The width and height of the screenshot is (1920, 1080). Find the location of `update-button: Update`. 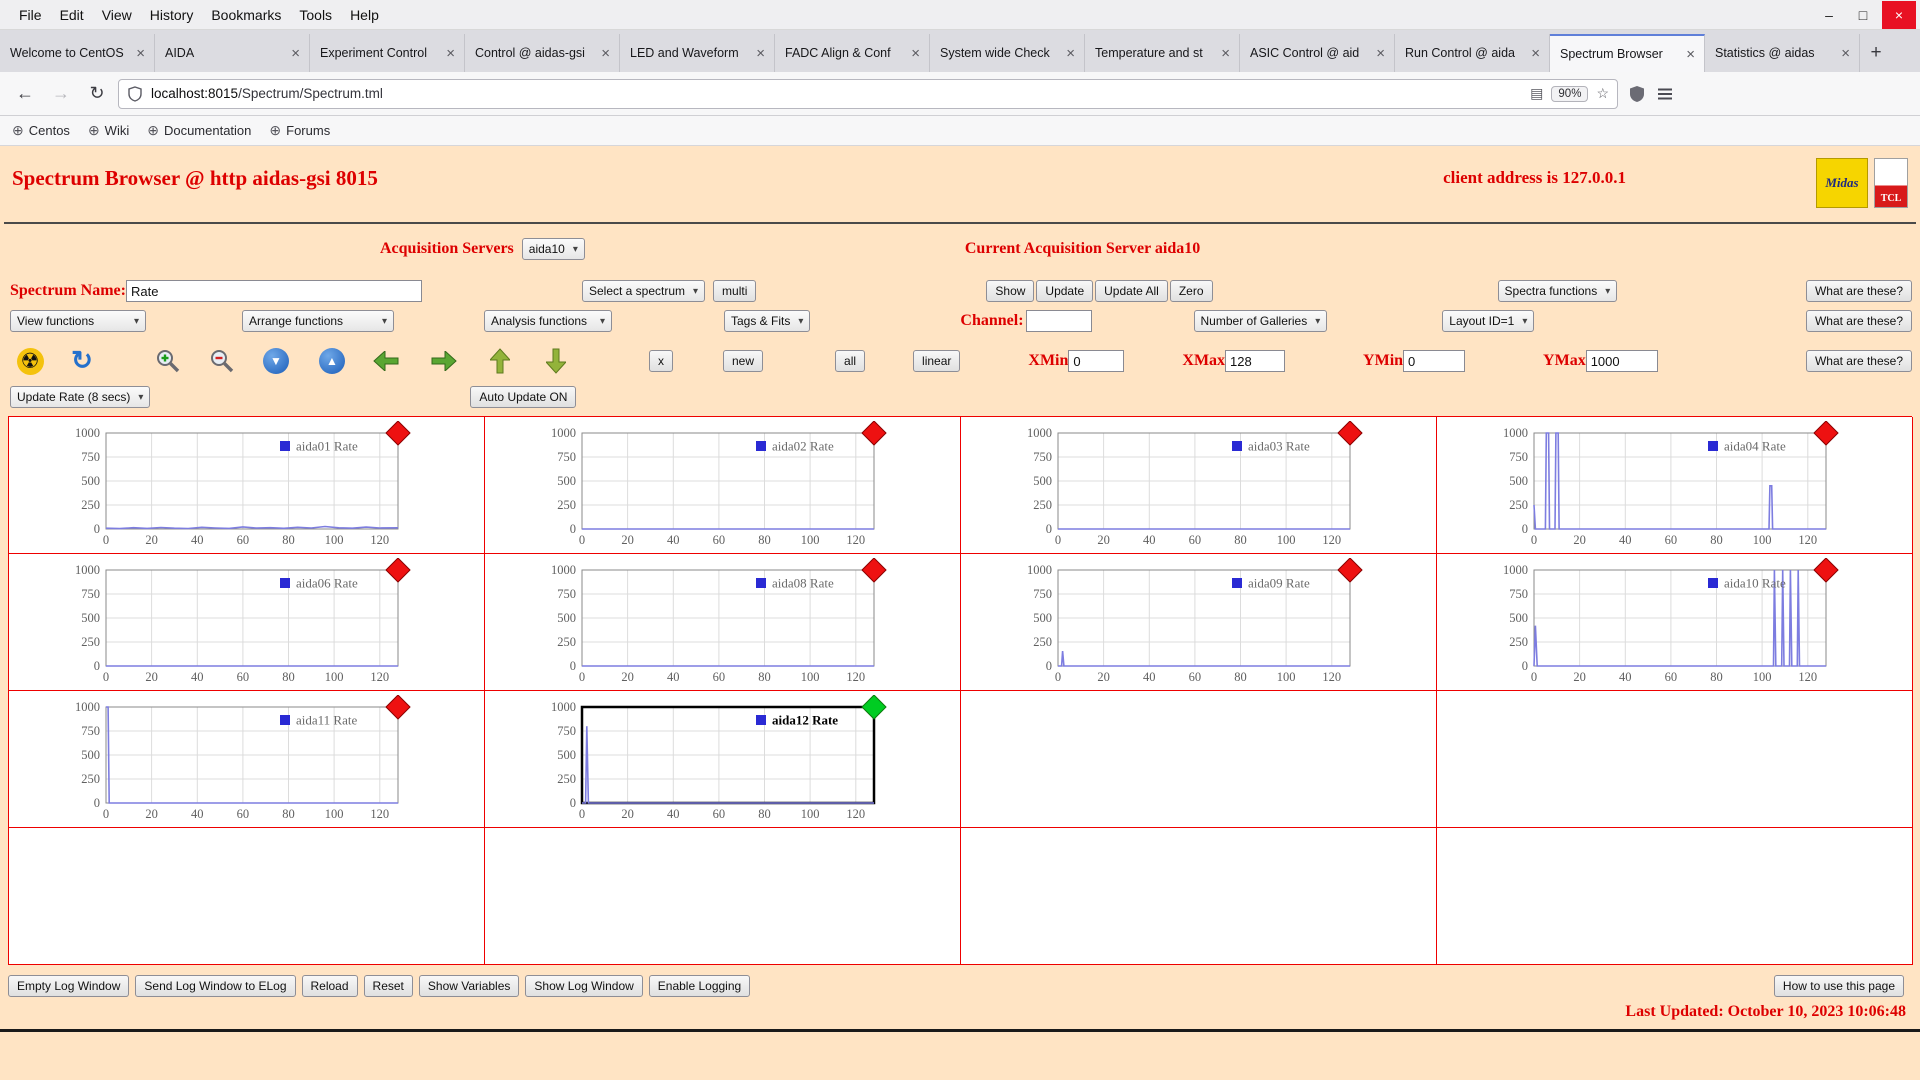

update-button: Update is located at coordinates (1065, 291).